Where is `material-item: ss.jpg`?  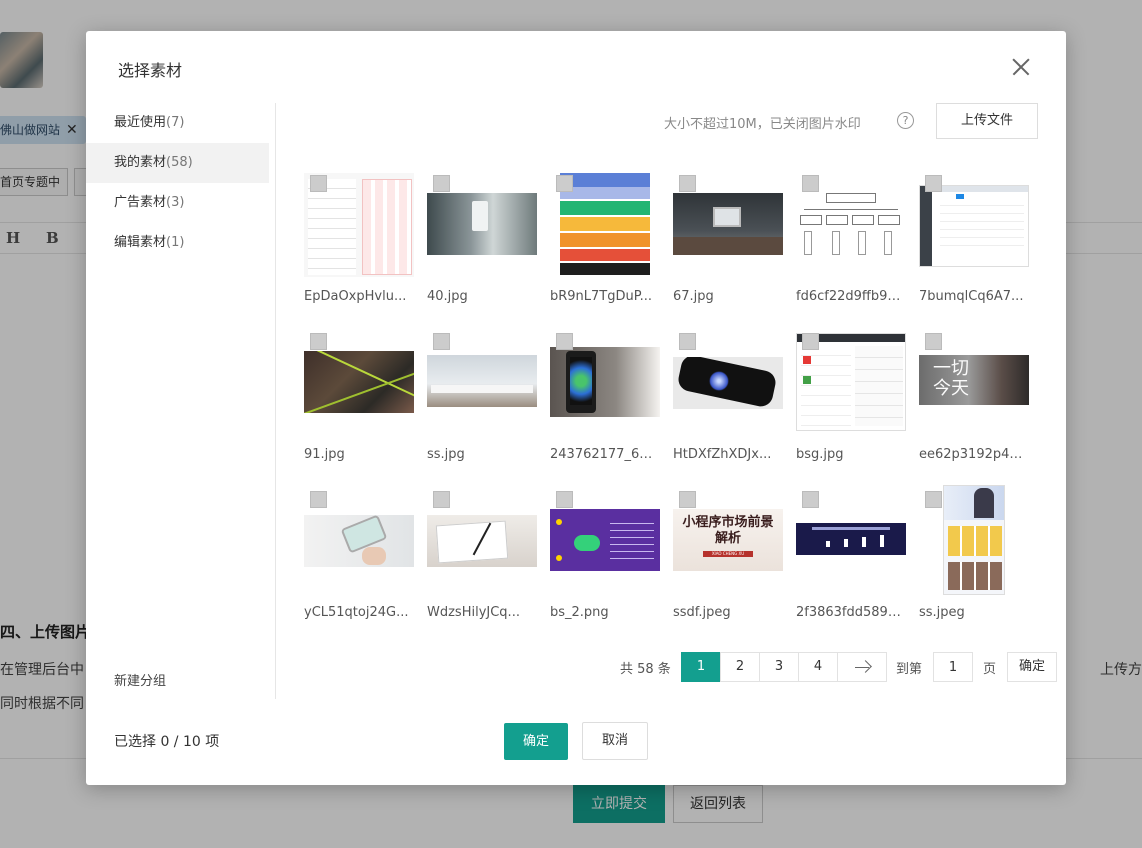
material-item: ss.jpg is located at coordinates (482, 404).